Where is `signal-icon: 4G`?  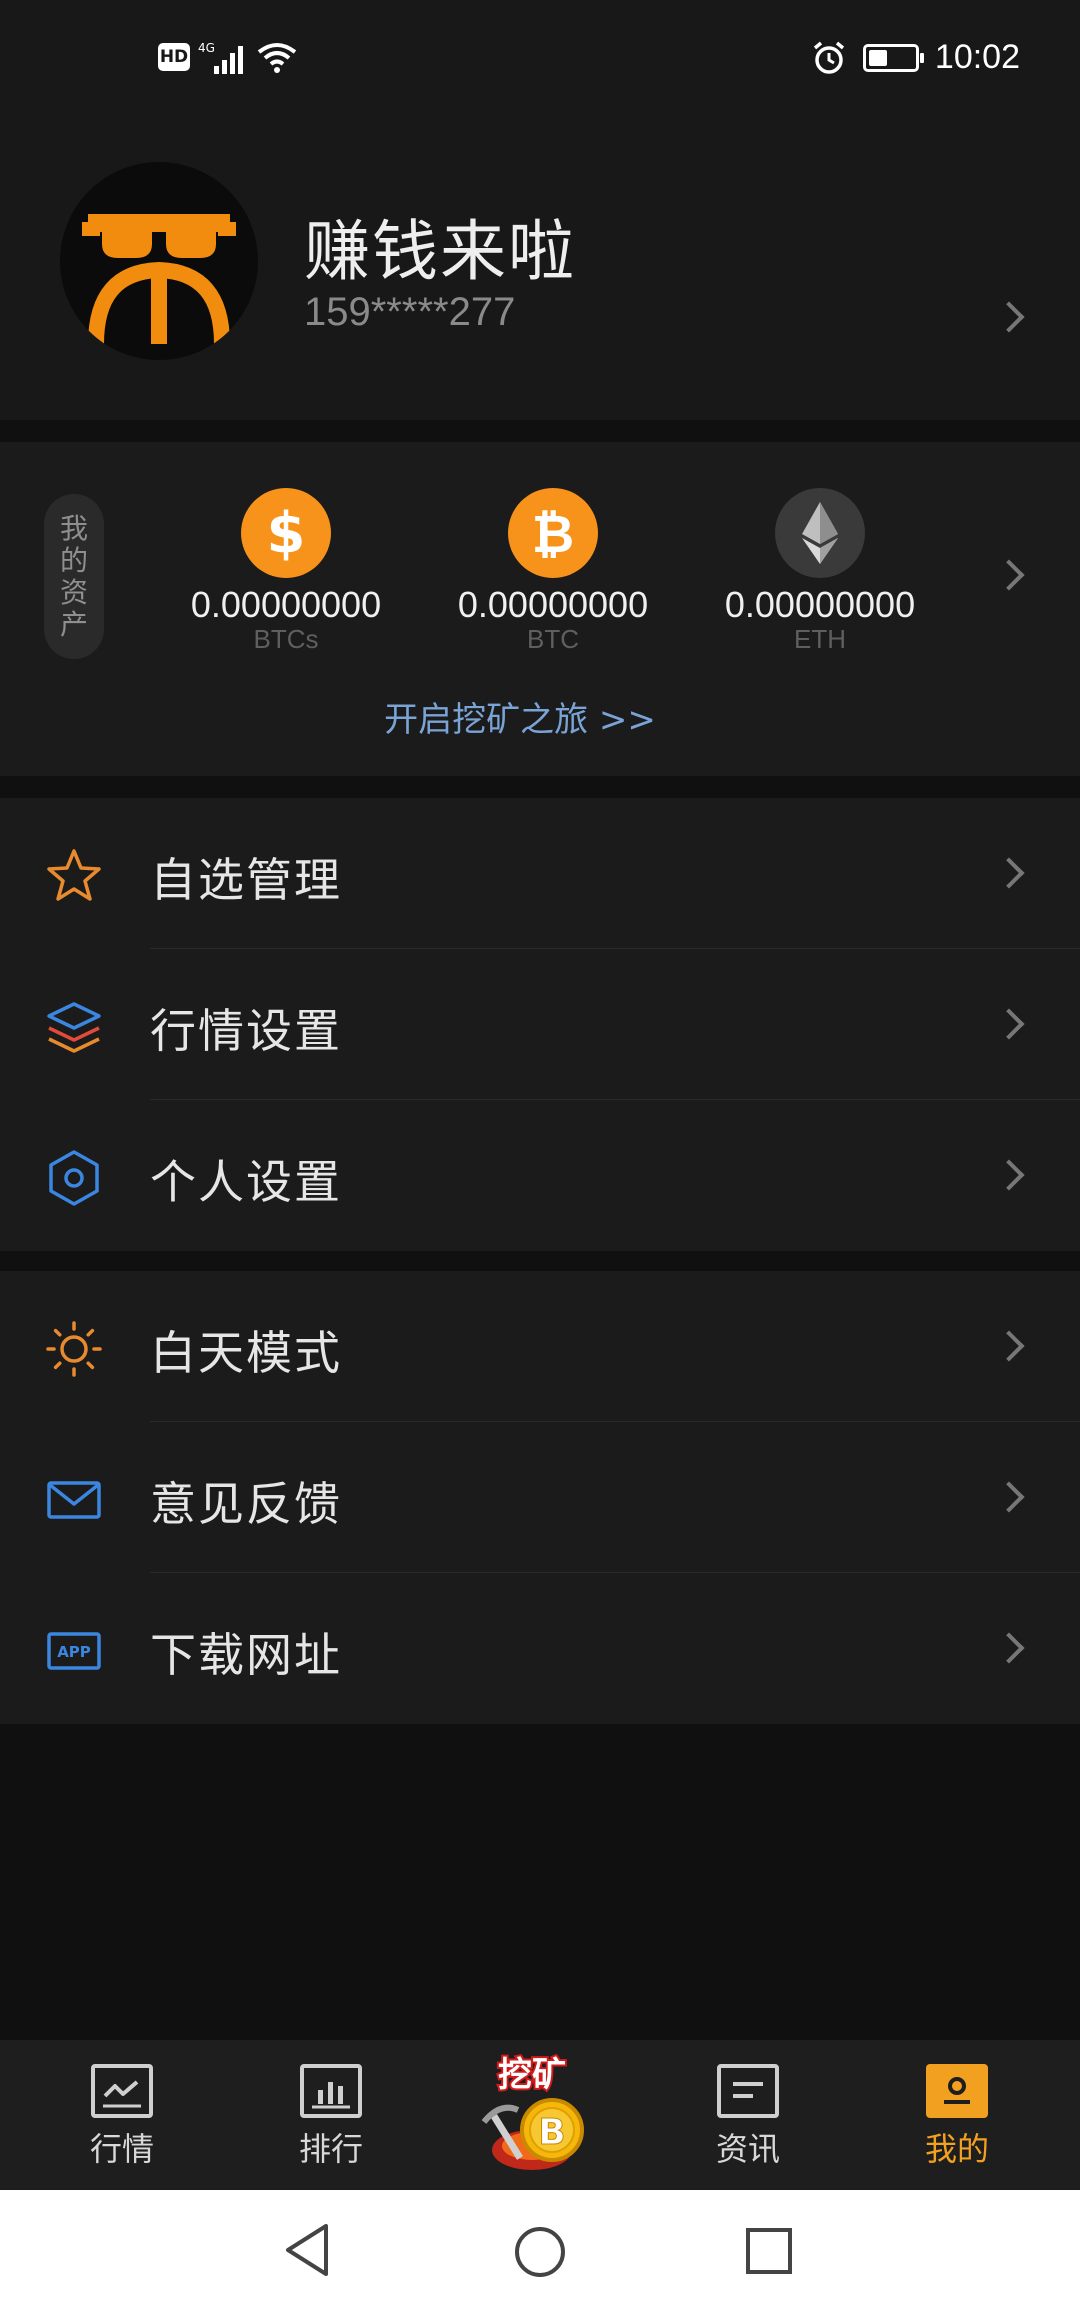 signal-icon: 4G is located at coordinates (220, 57).